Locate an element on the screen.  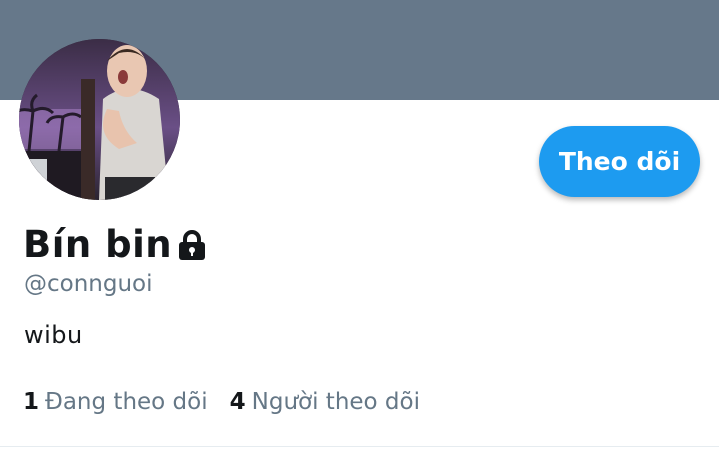
display-name: Bín bin is located at coordinates (98, 244).